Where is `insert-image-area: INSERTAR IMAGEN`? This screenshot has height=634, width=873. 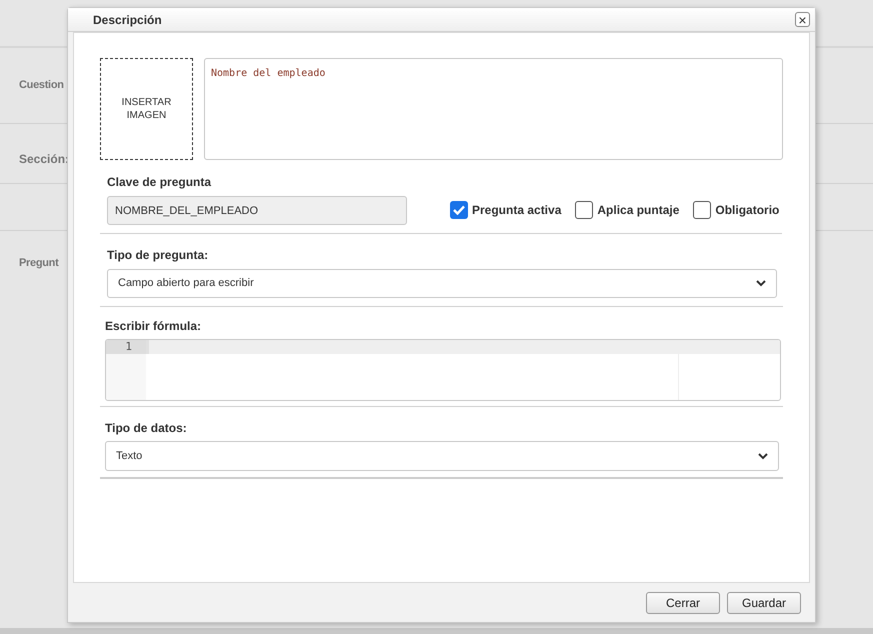
insert-image-area: INSERTAR IMAGEN is located at coordinates (146, 109).